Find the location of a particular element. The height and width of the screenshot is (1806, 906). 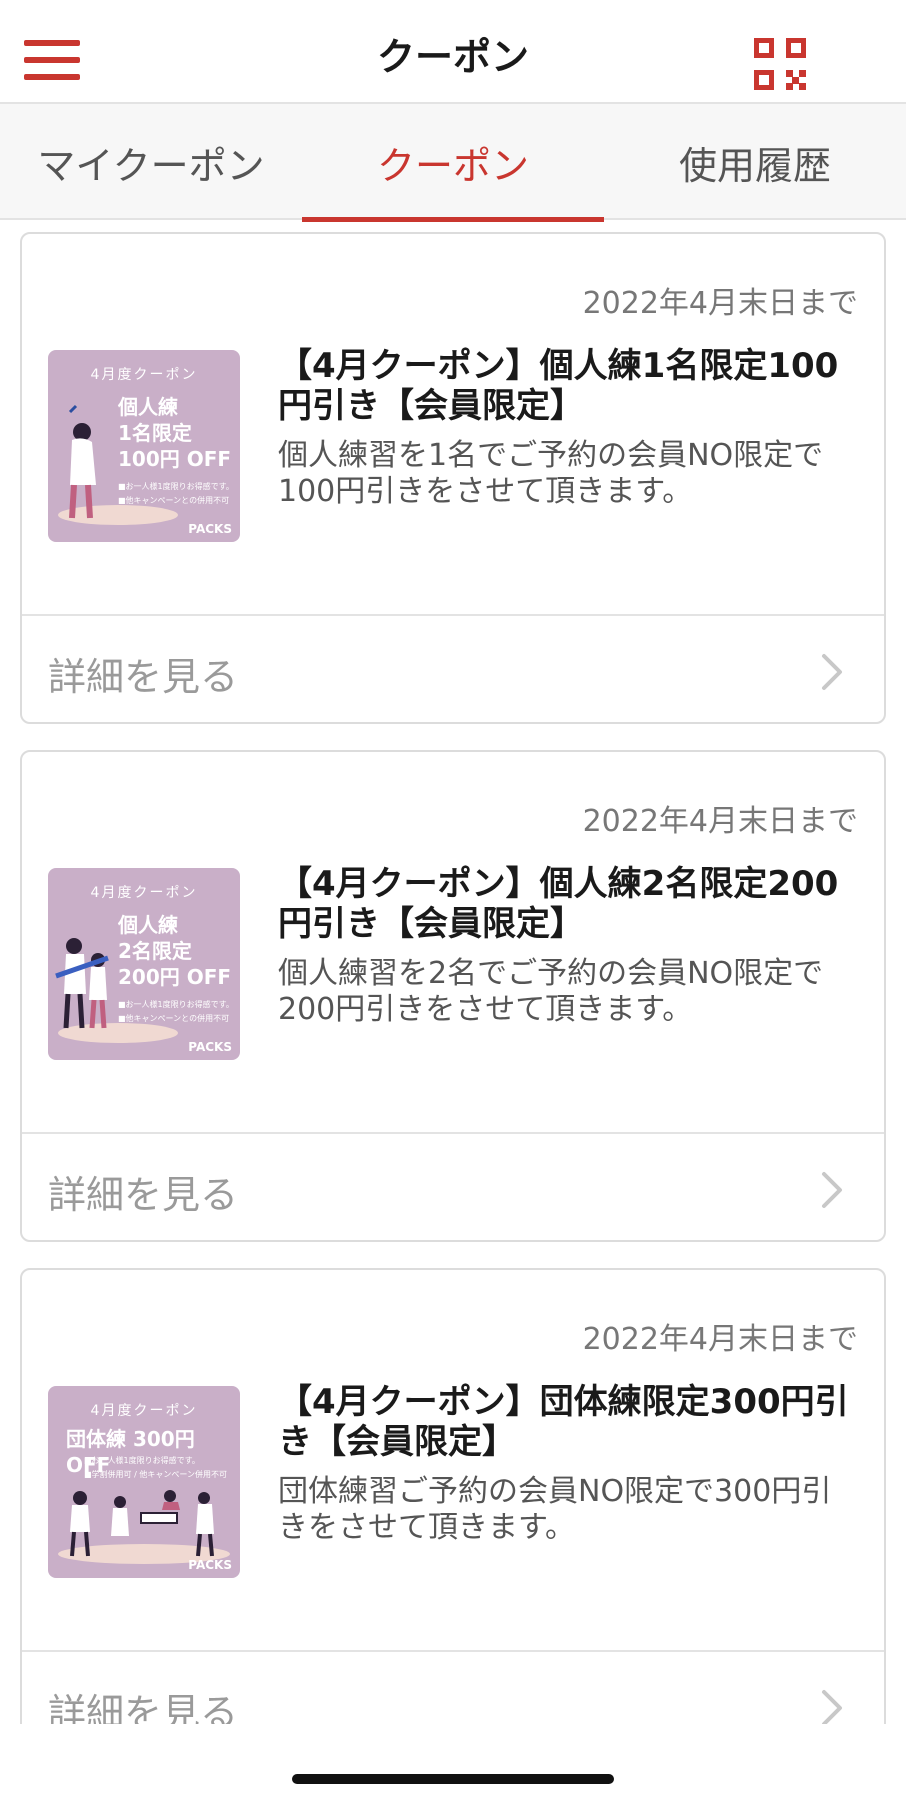

tab-label: クーポン is located at coordinates (452, 165).